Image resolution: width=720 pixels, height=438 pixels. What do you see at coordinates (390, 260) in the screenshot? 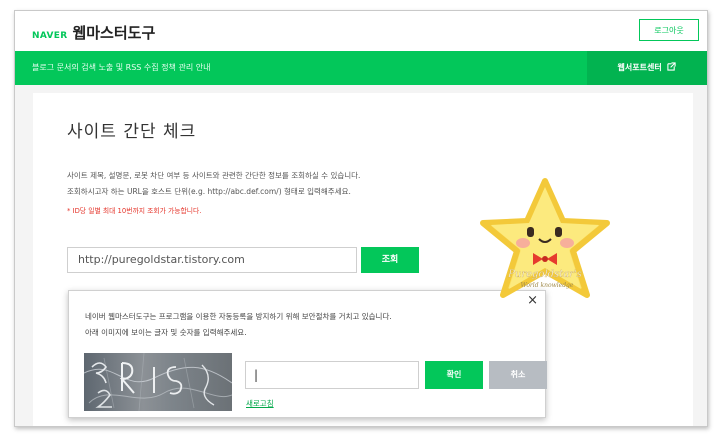
I see `query-button: 조회` at bounding box center [390, 260].